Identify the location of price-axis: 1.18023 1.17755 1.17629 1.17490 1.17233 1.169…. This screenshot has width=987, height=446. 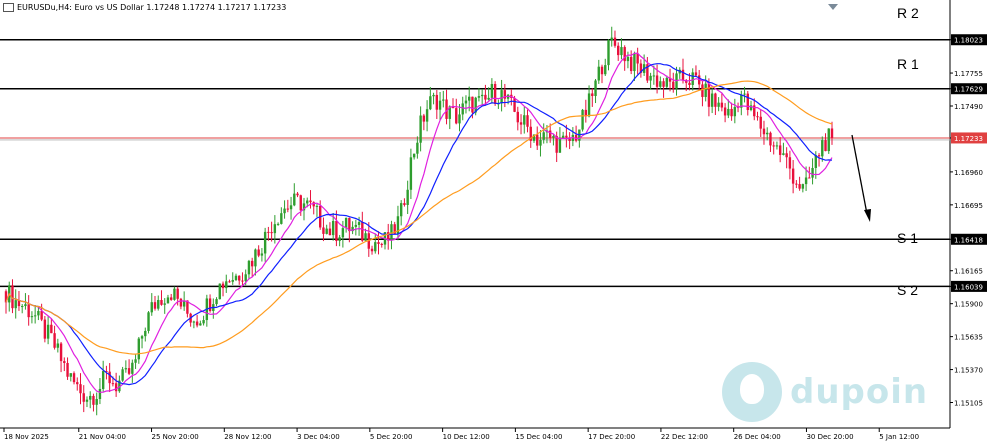
(968, 221).